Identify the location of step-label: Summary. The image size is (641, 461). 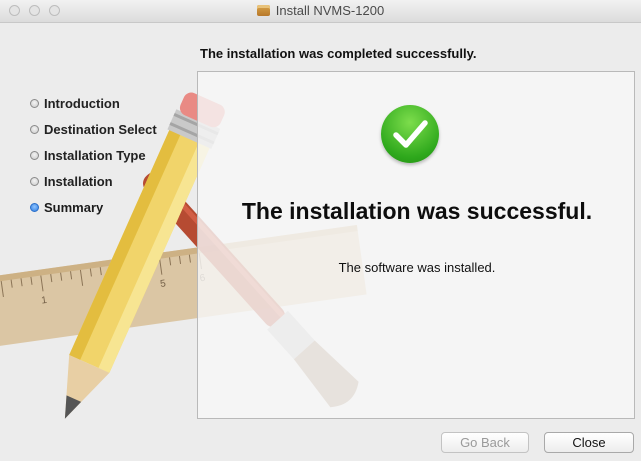
(74, 207).